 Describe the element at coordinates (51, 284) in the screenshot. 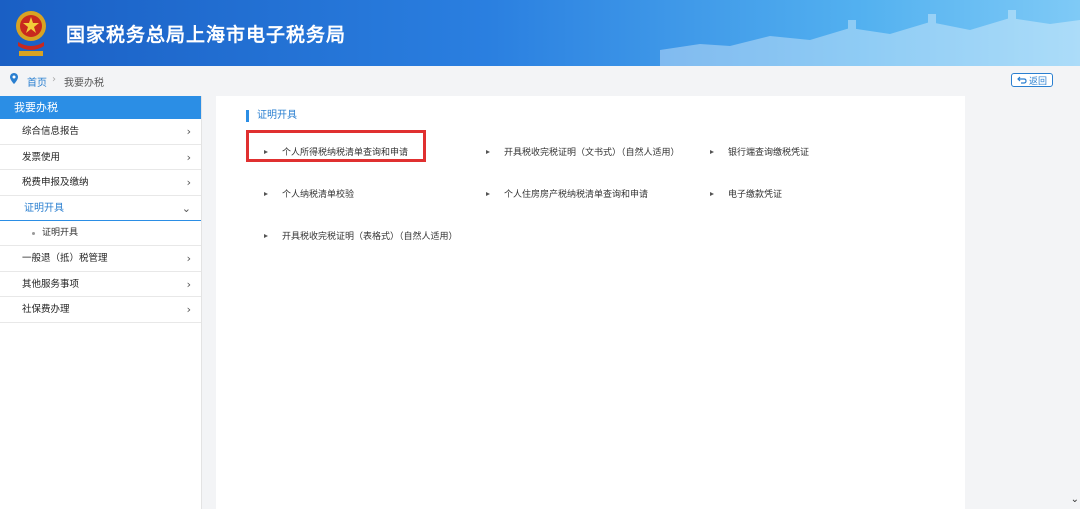

I see `sidebar-item-label: 其他服务事项` at that location.